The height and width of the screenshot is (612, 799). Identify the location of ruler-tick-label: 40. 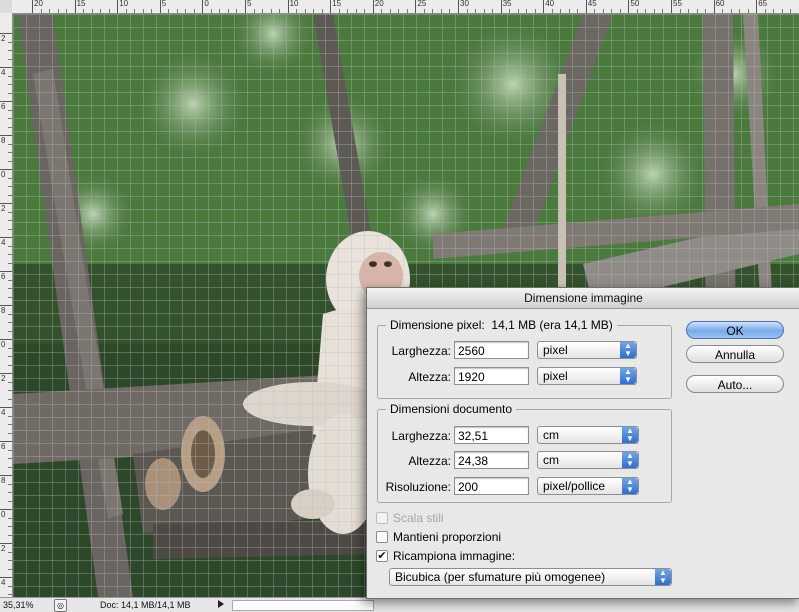
(550, 4).